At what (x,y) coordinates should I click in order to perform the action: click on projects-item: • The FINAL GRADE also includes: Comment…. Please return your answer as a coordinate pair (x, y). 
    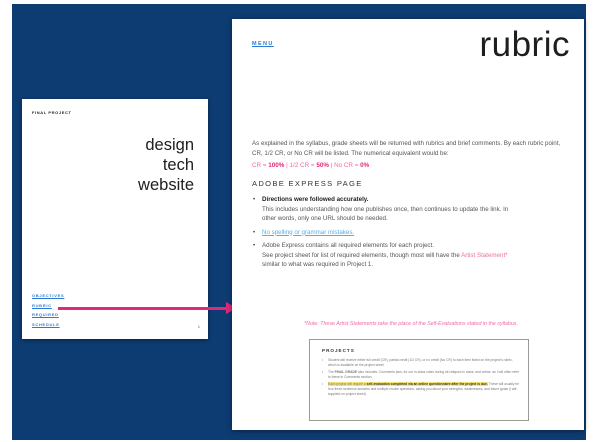
    Looking at the image, I should click on (421, 375).